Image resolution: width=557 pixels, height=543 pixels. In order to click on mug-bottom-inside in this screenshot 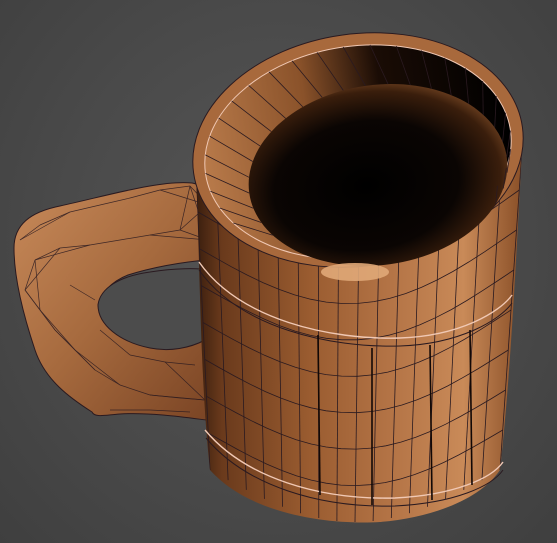, I will do `click(355, 272)`.